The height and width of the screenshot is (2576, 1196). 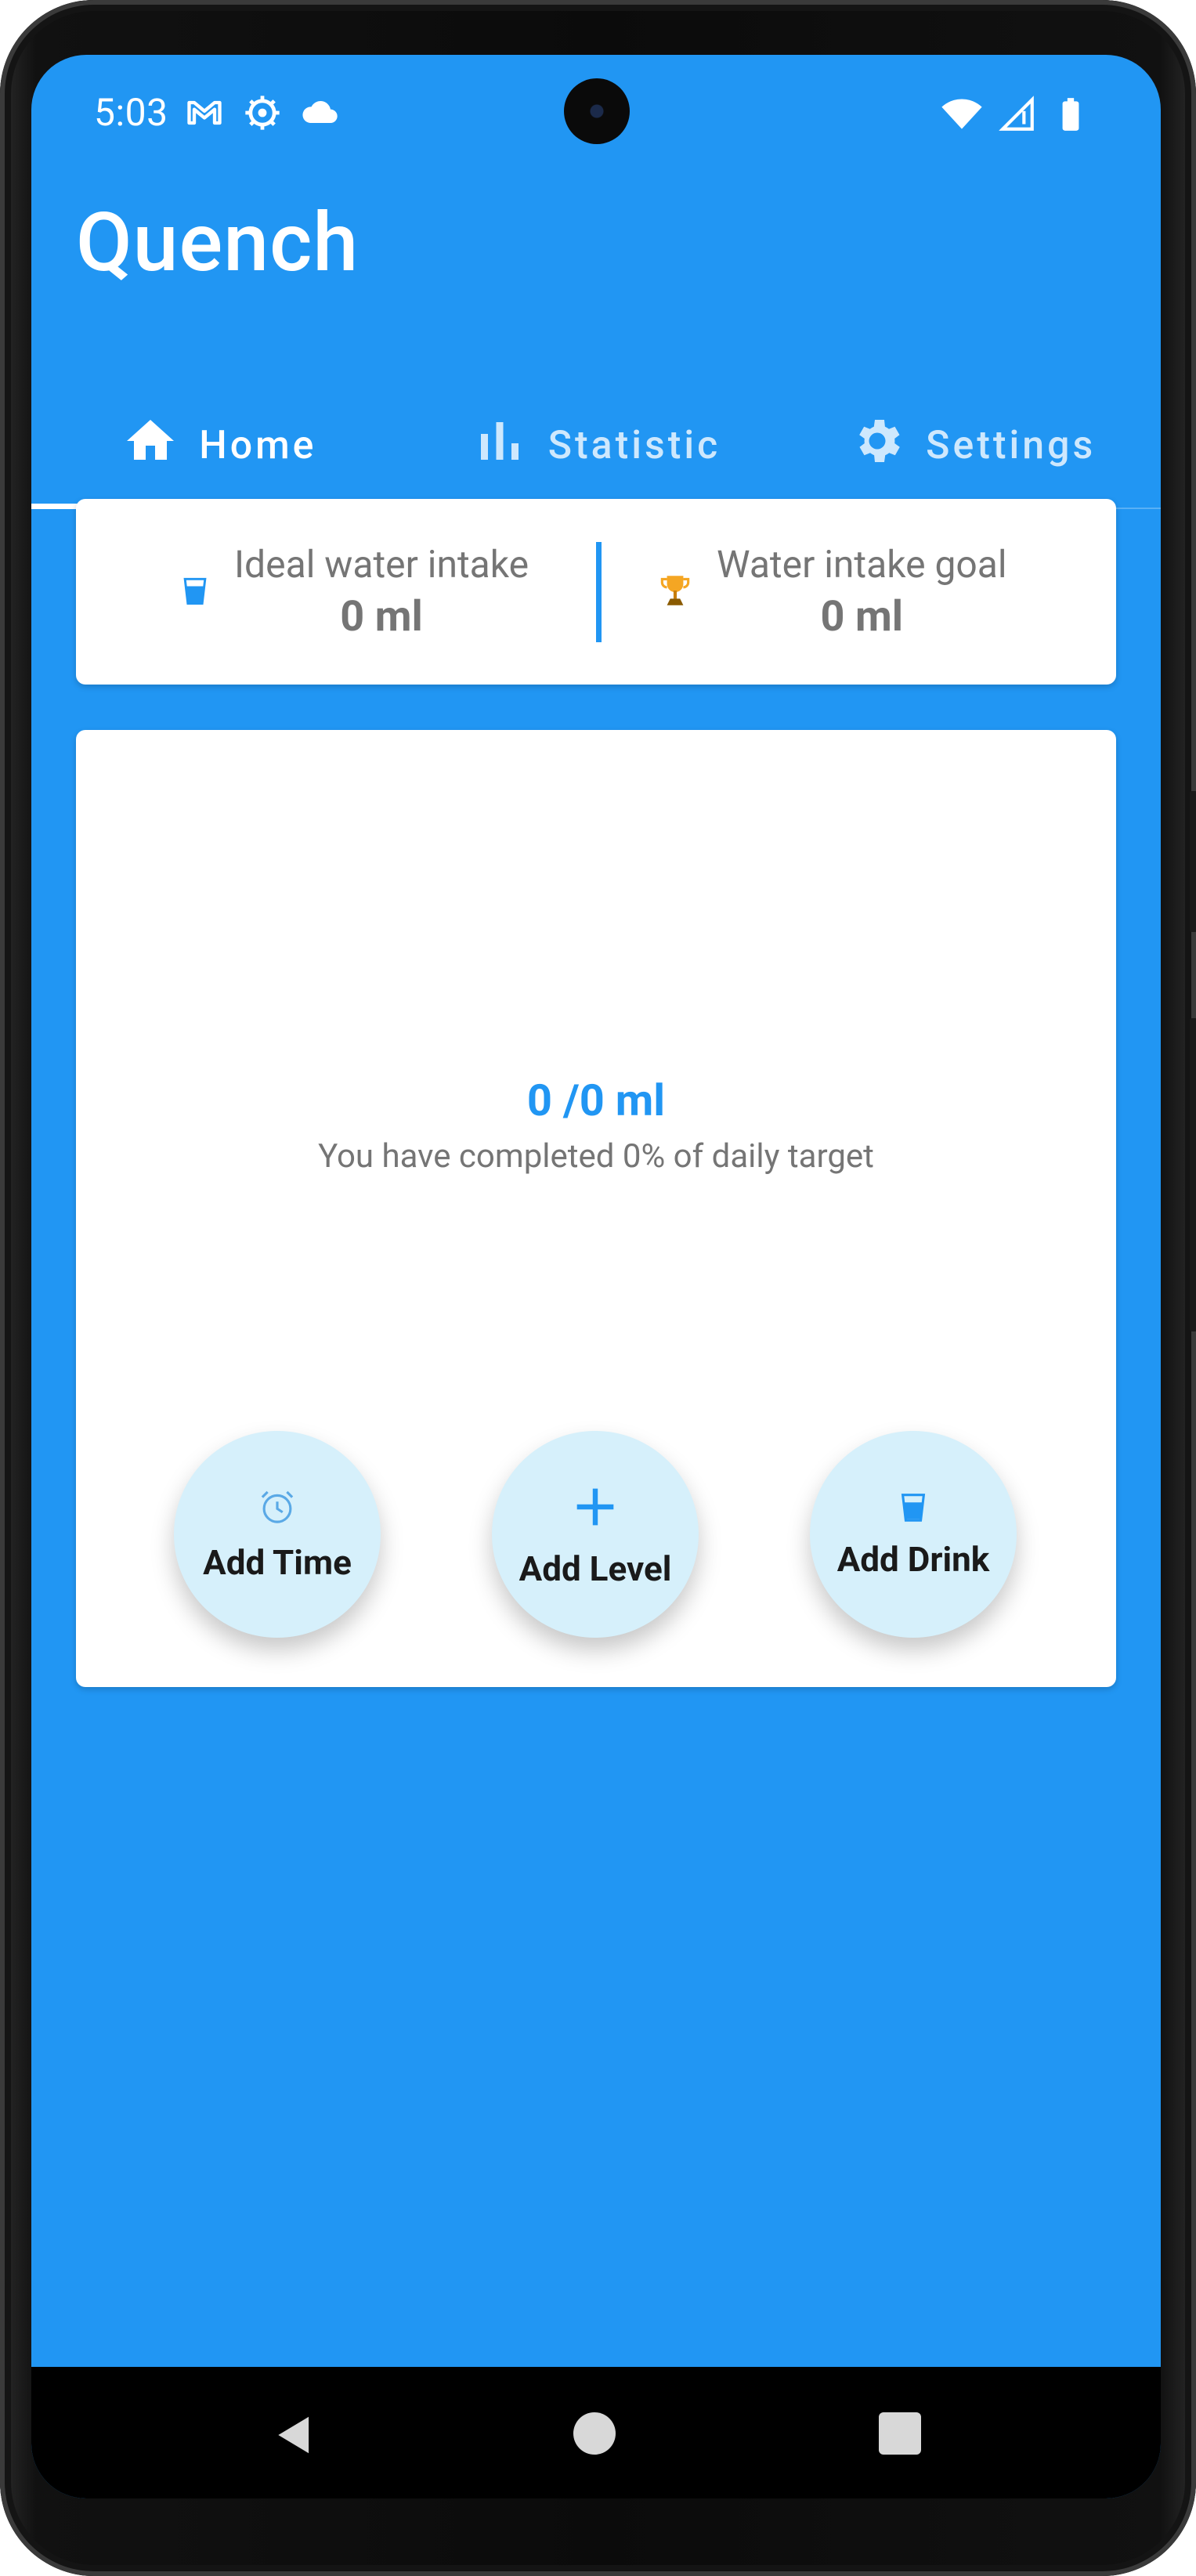 I want to click on tab-statistic: Statistic, so click(x=596, y=446).